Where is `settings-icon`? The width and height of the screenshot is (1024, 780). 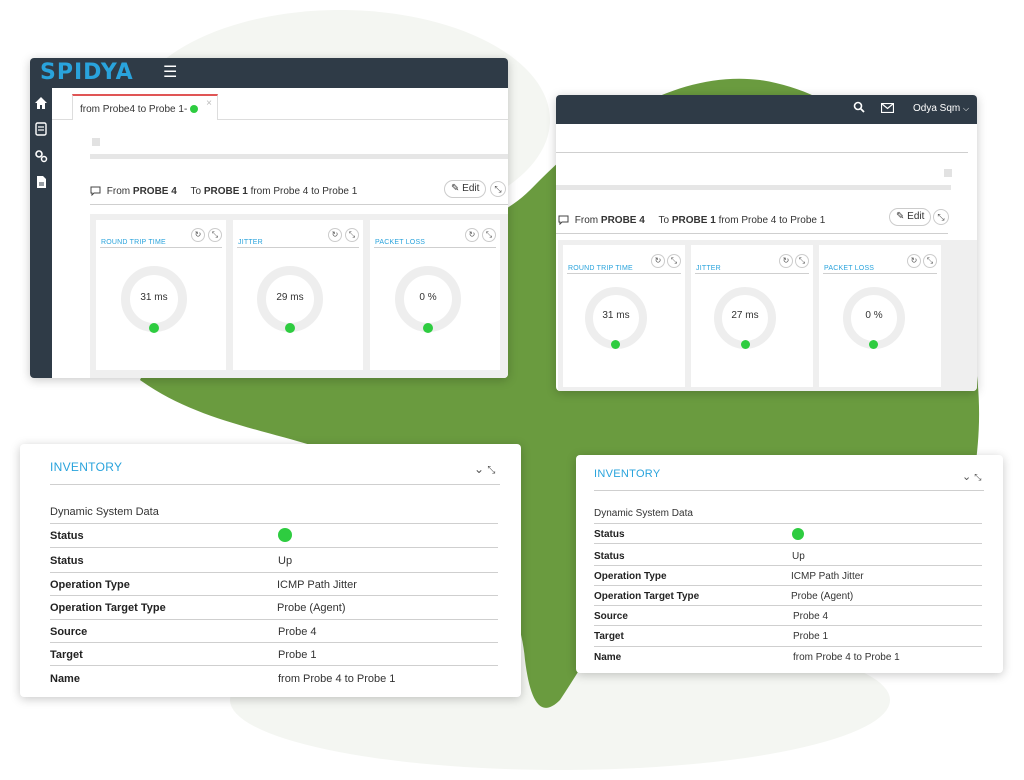
settings-icon is located at coordinates (41, 156).